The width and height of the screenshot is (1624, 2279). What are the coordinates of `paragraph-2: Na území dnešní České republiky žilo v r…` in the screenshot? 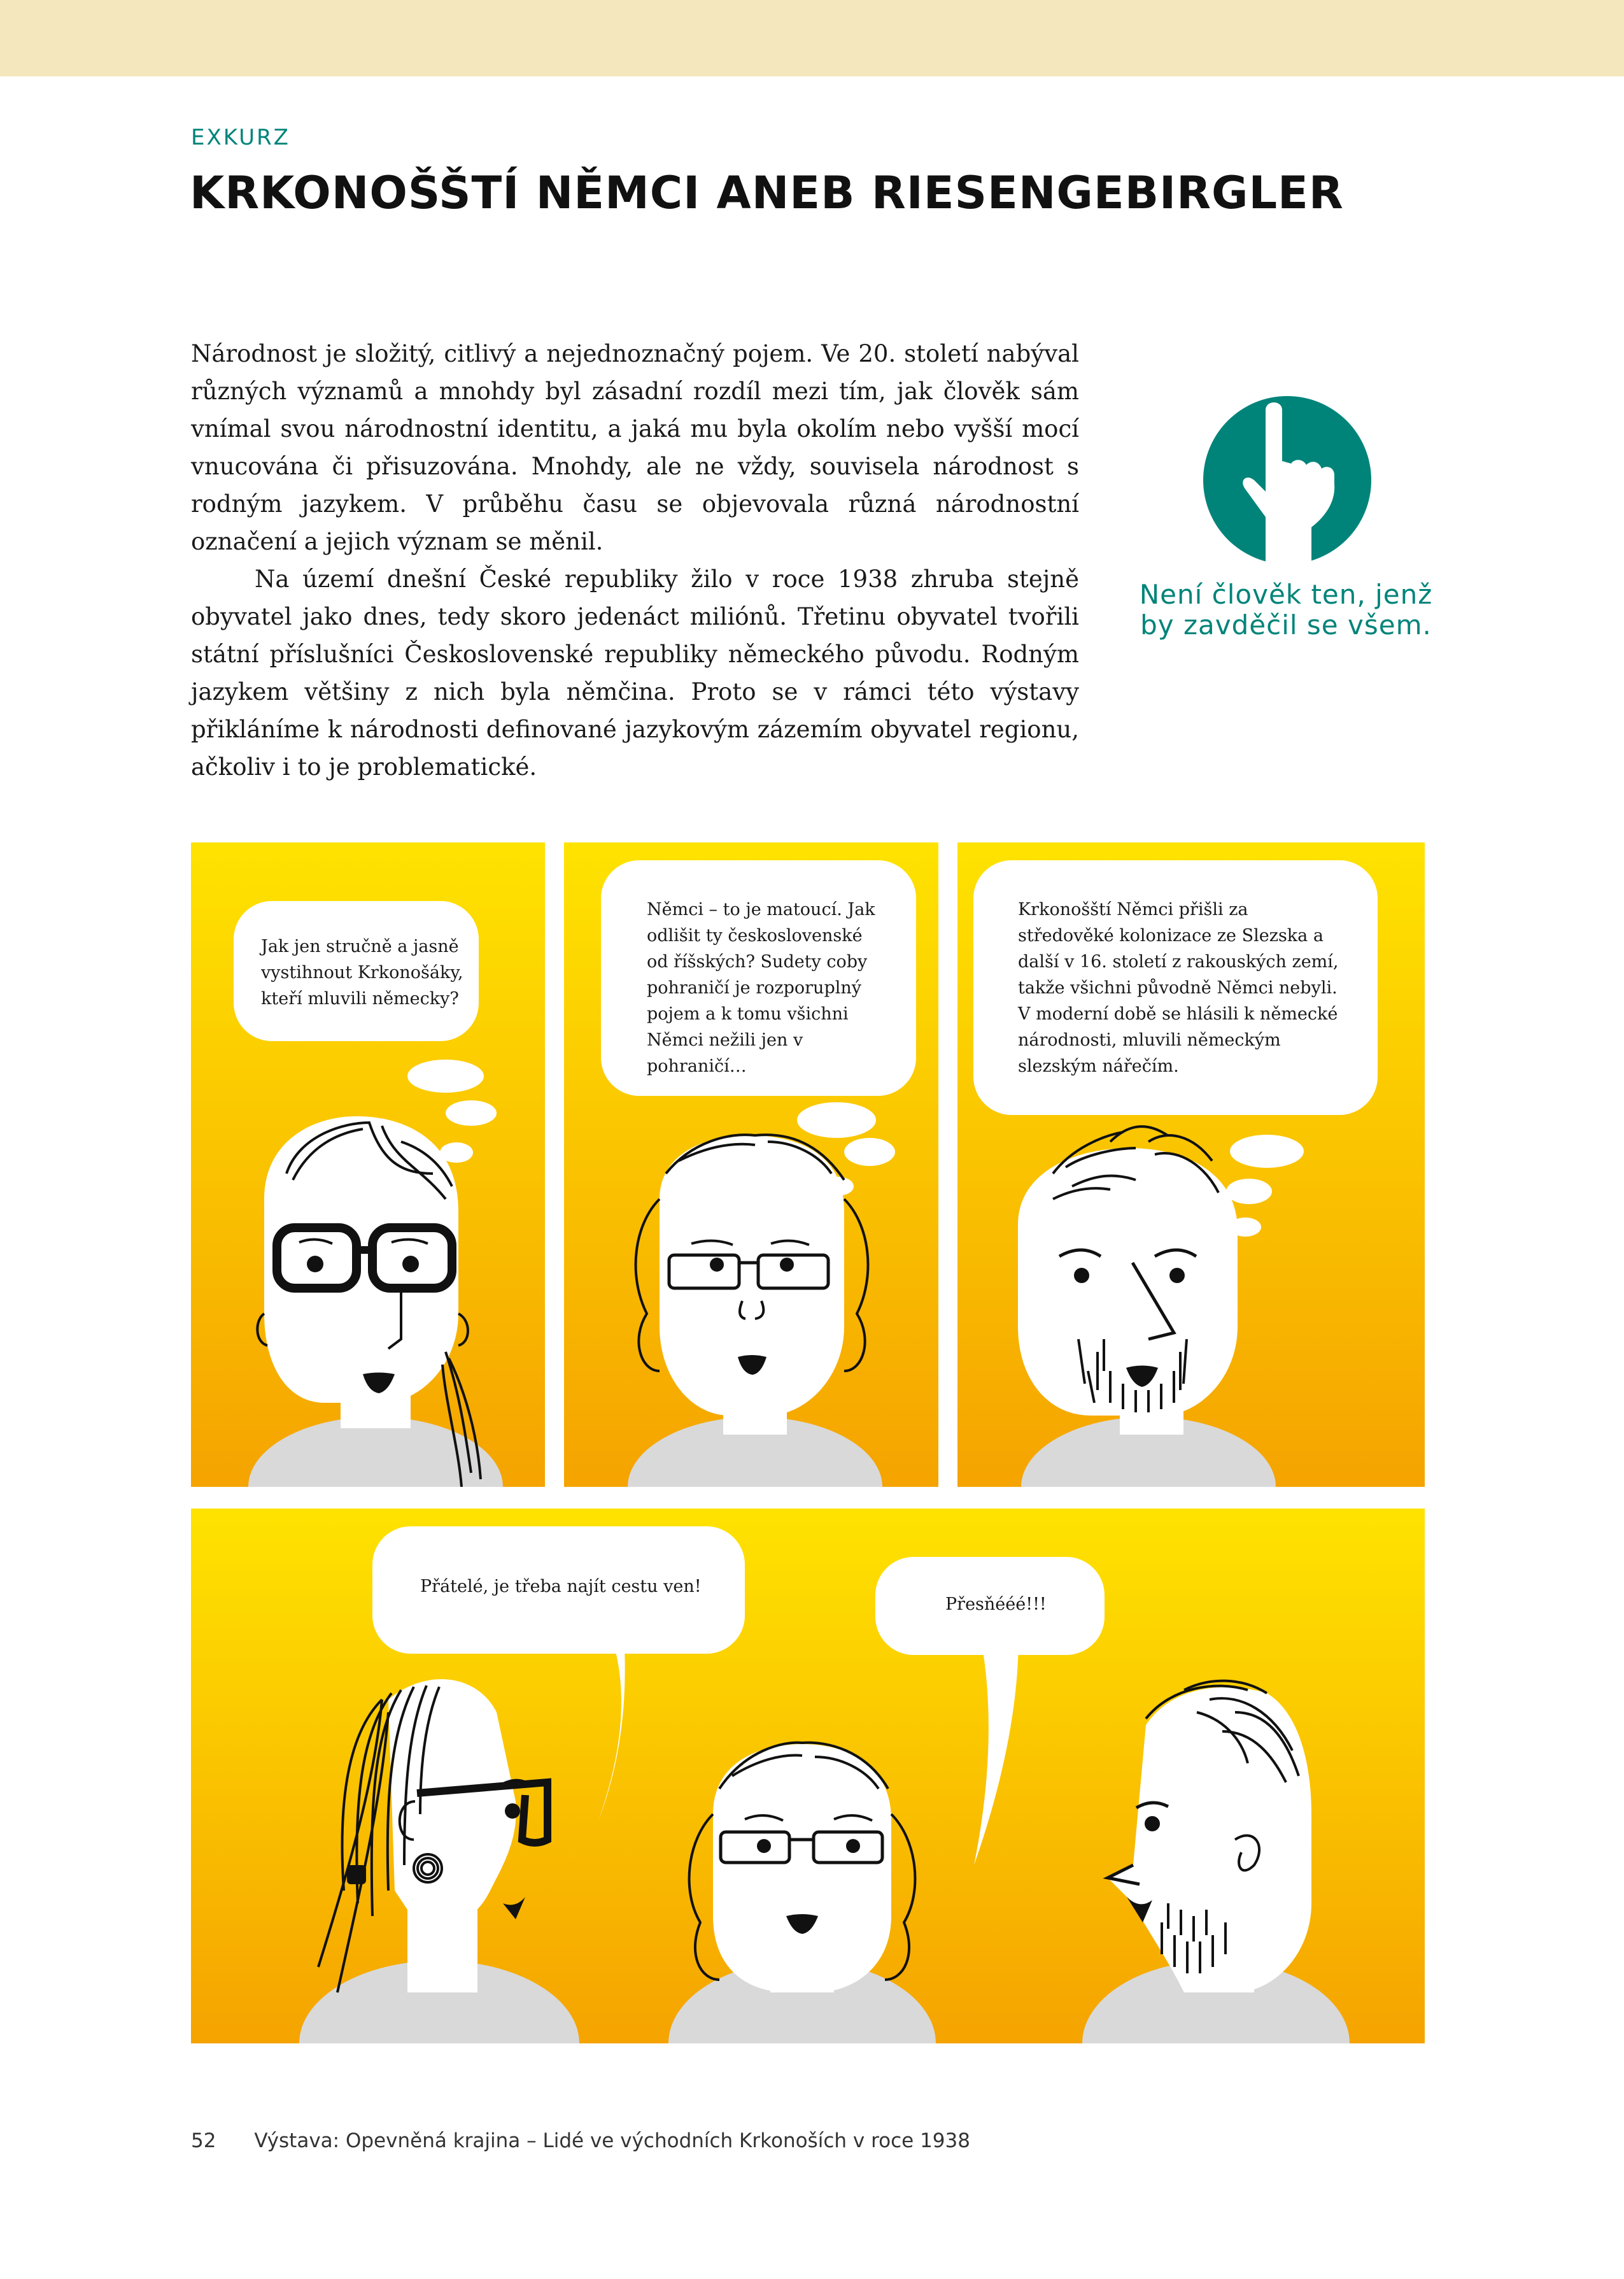 It's located at (635, 673).